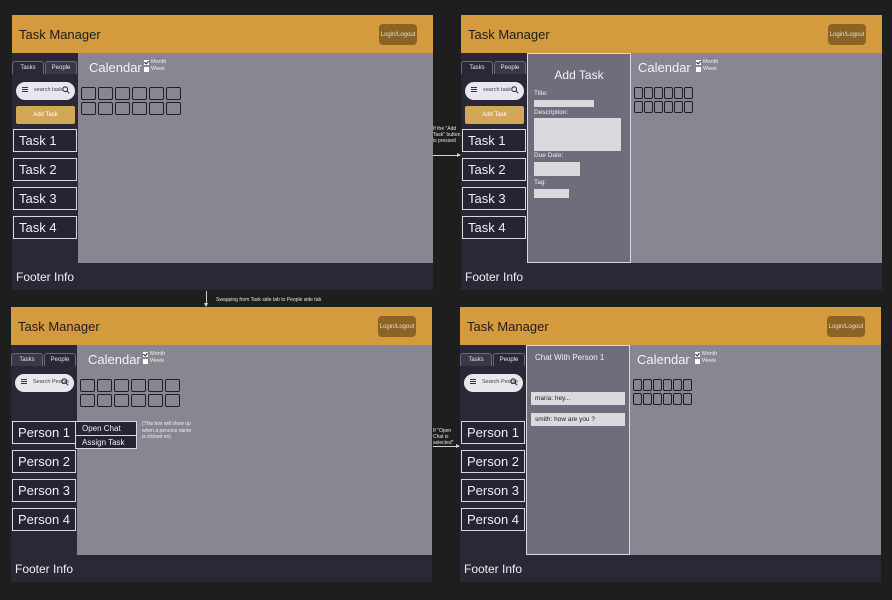  Describe the element at coordinates (577, 134) in the screenshot. I see `description-field` at that location.